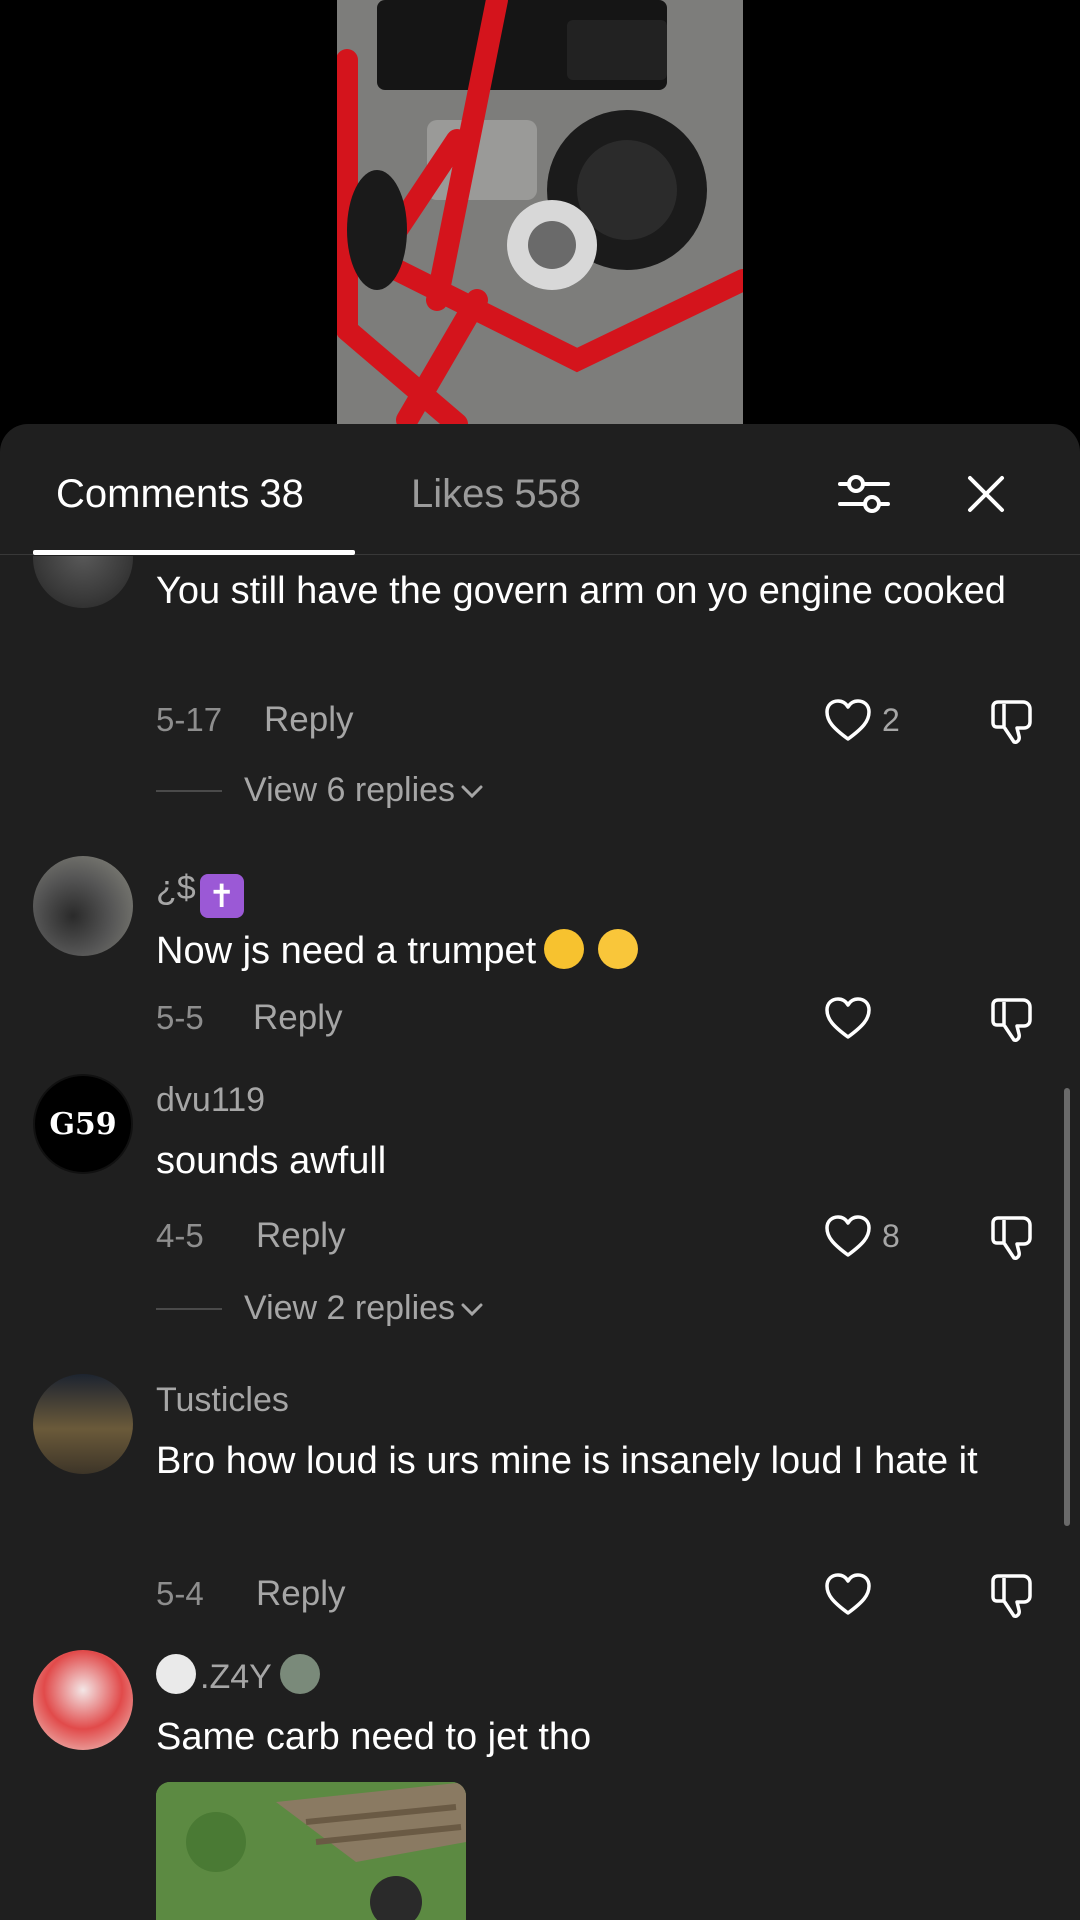  I want to click on avatar: G59, so click(83, 1124).